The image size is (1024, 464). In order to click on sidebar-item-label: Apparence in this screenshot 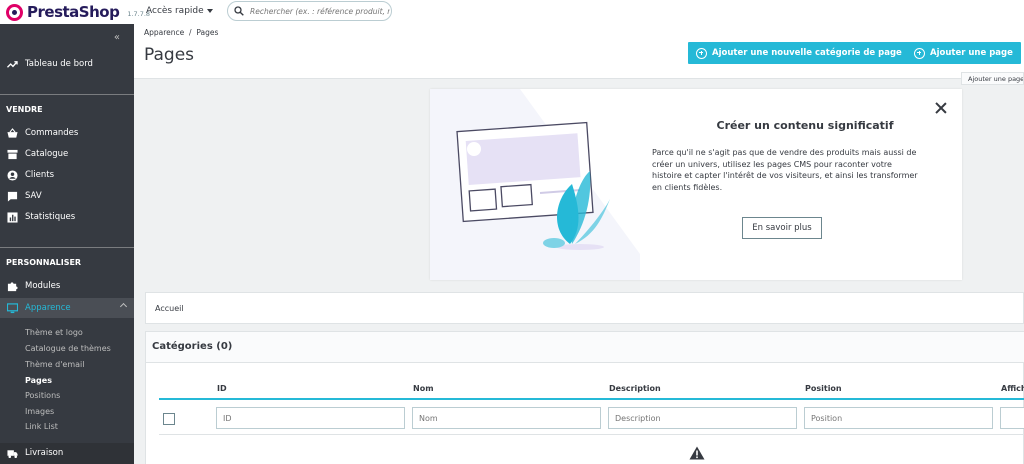, I will do `click(48, 308)`.